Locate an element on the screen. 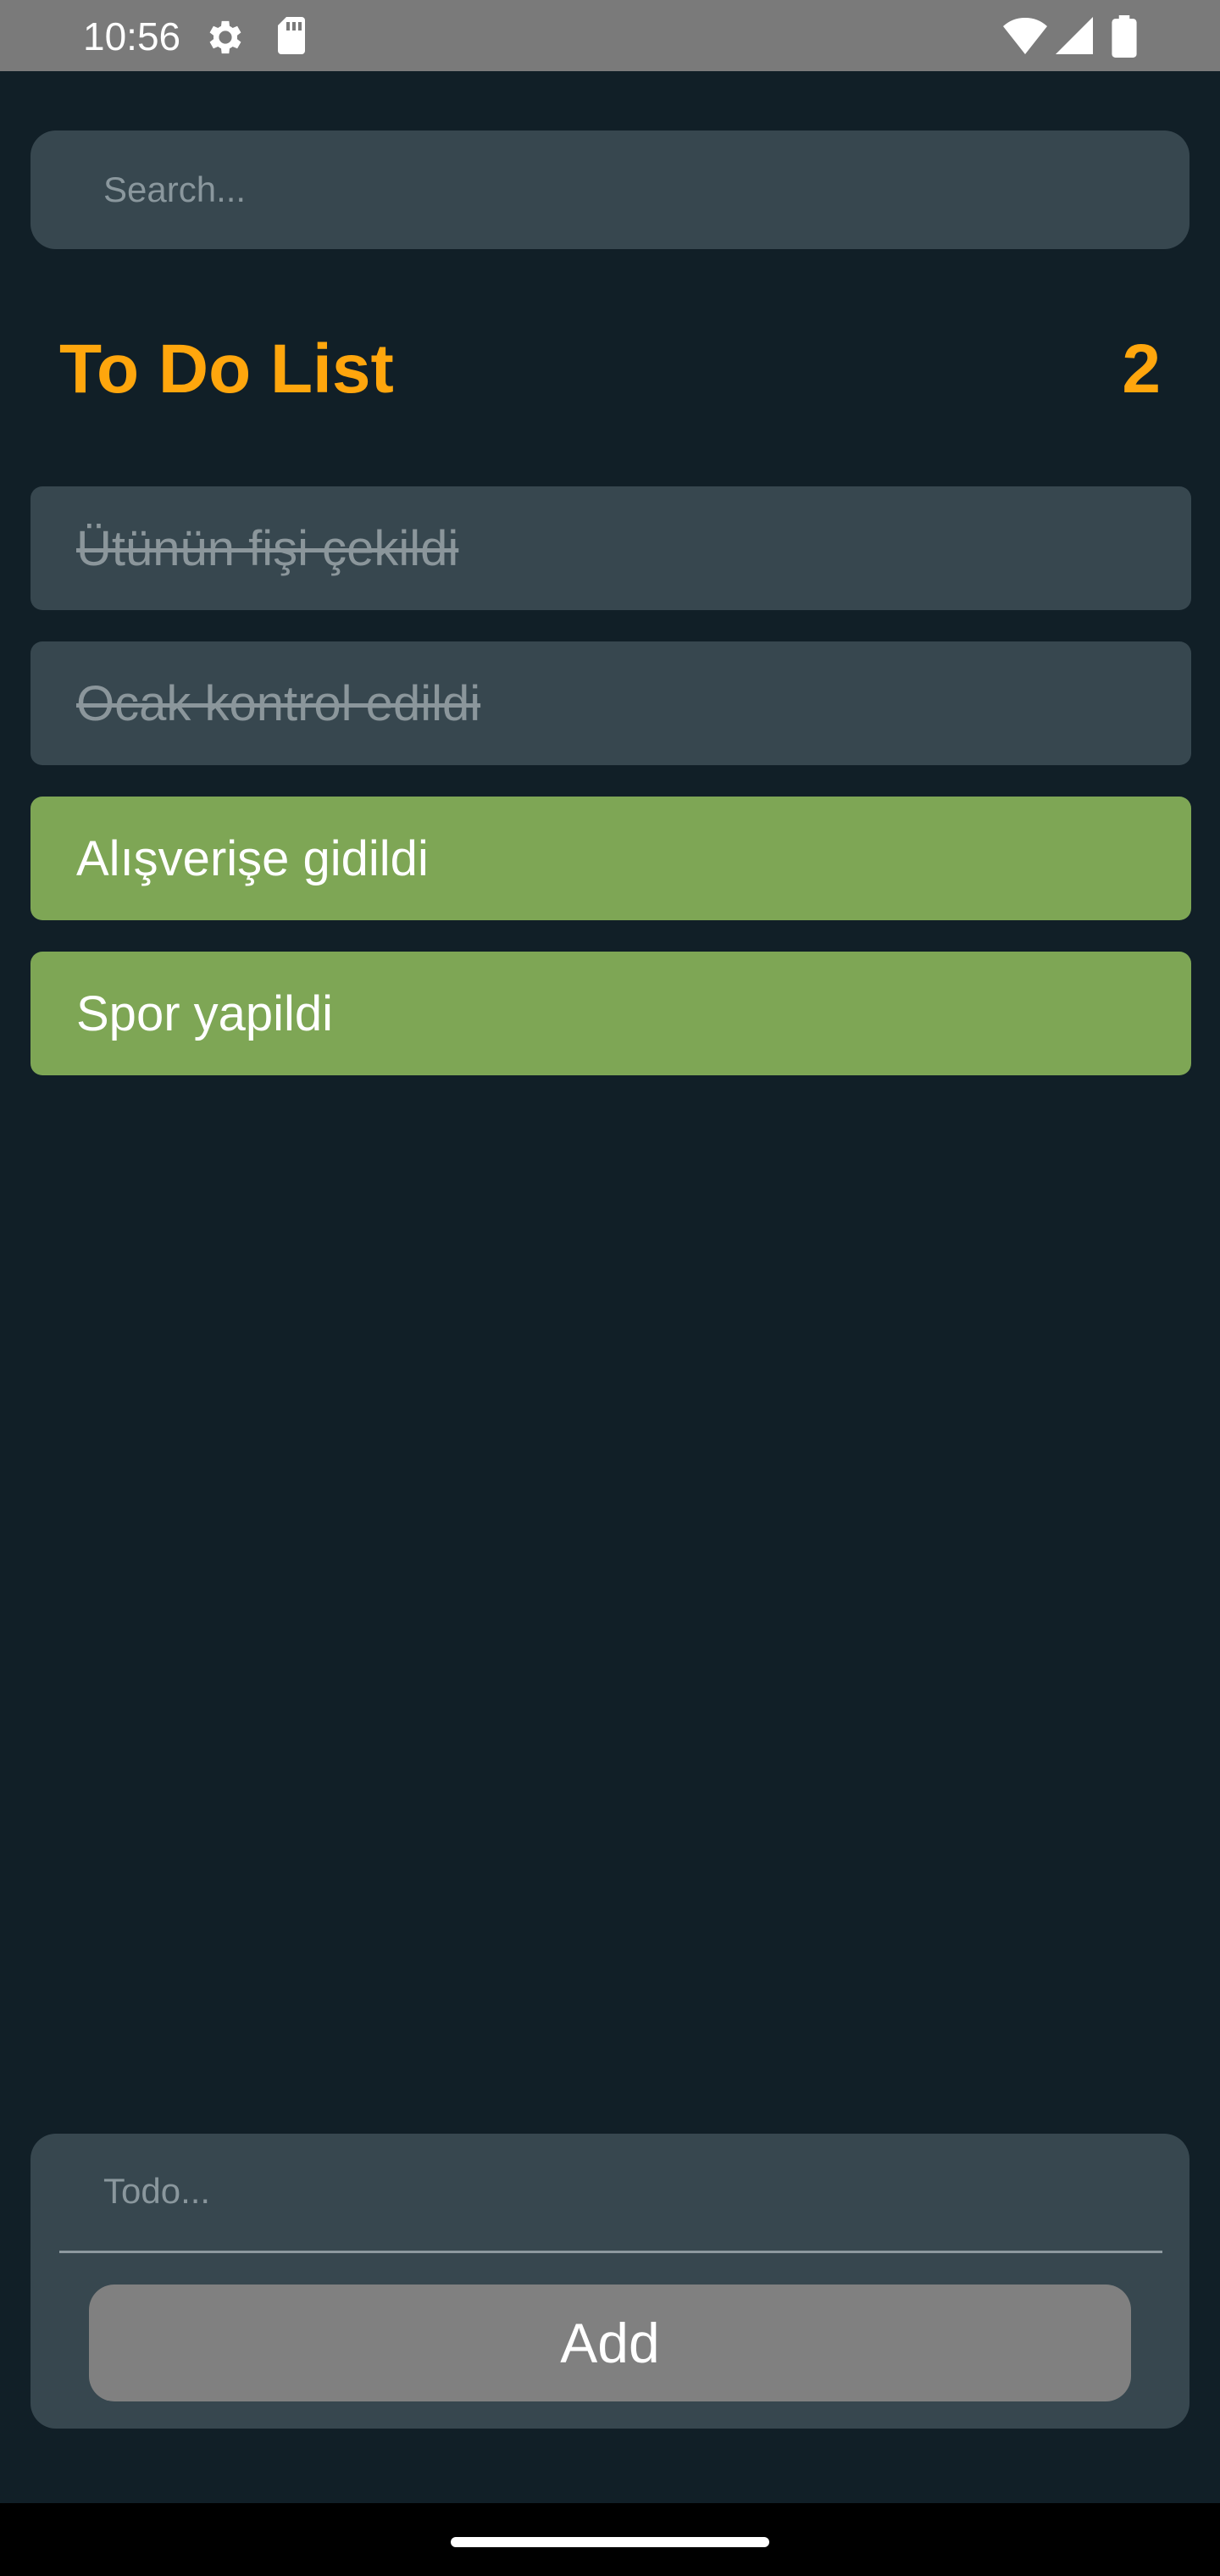  todo-item-text: Ütünün fişi çekildi is located at coordinates (267, 548).